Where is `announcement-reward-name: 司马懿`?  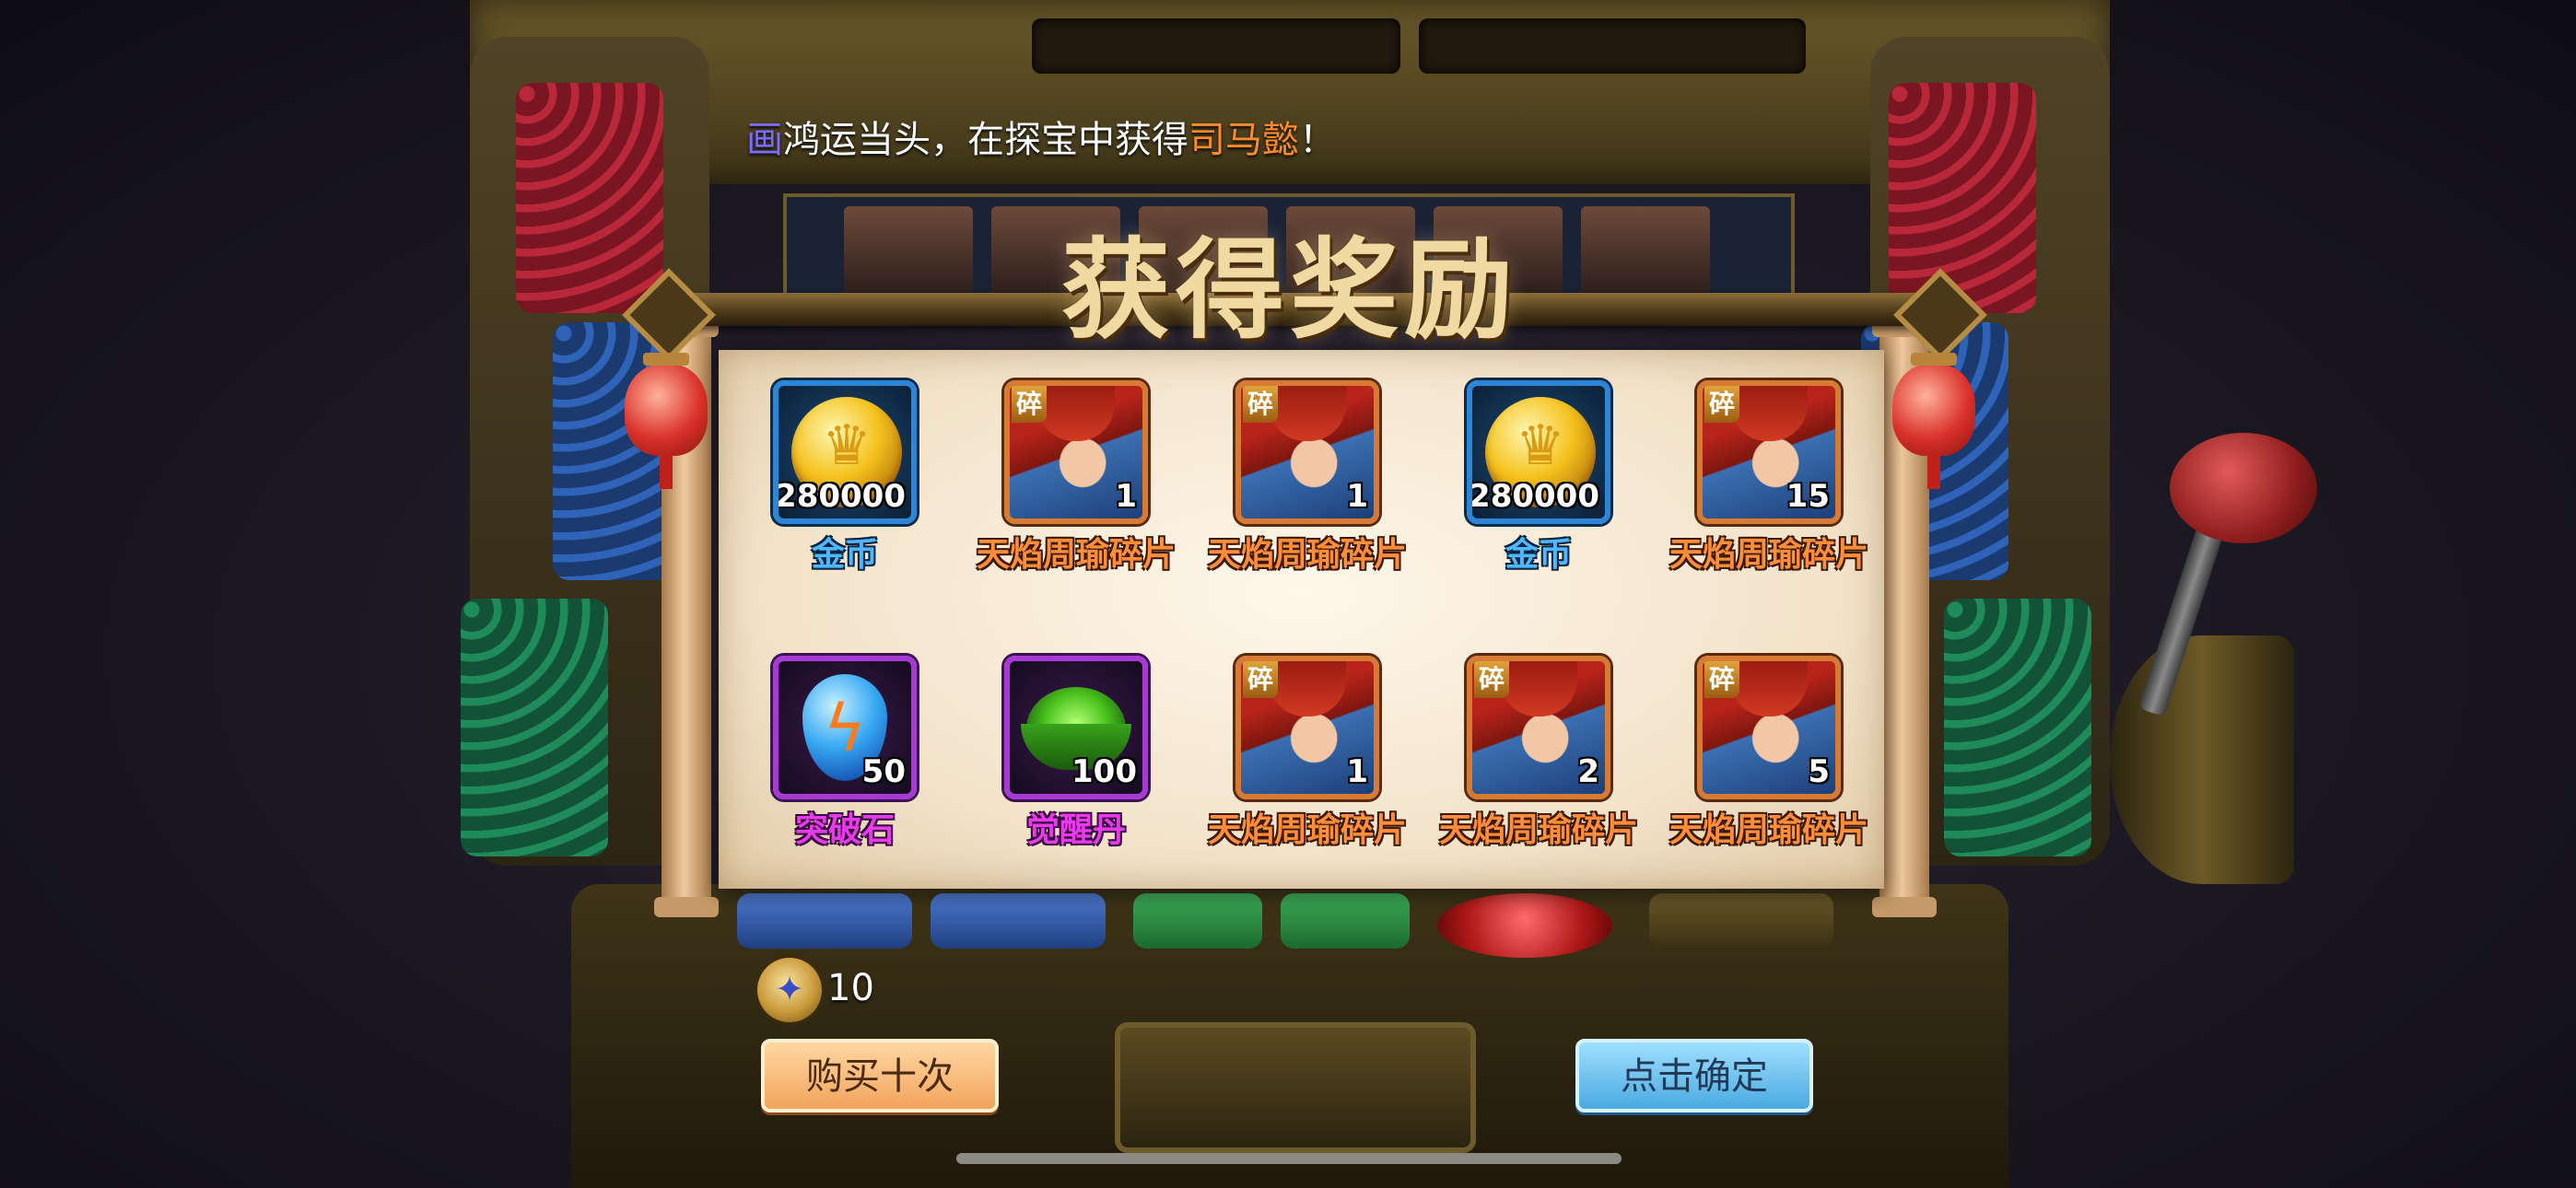
announcement-reward-name: 司马懿 is located at coordinates (1243, 140).